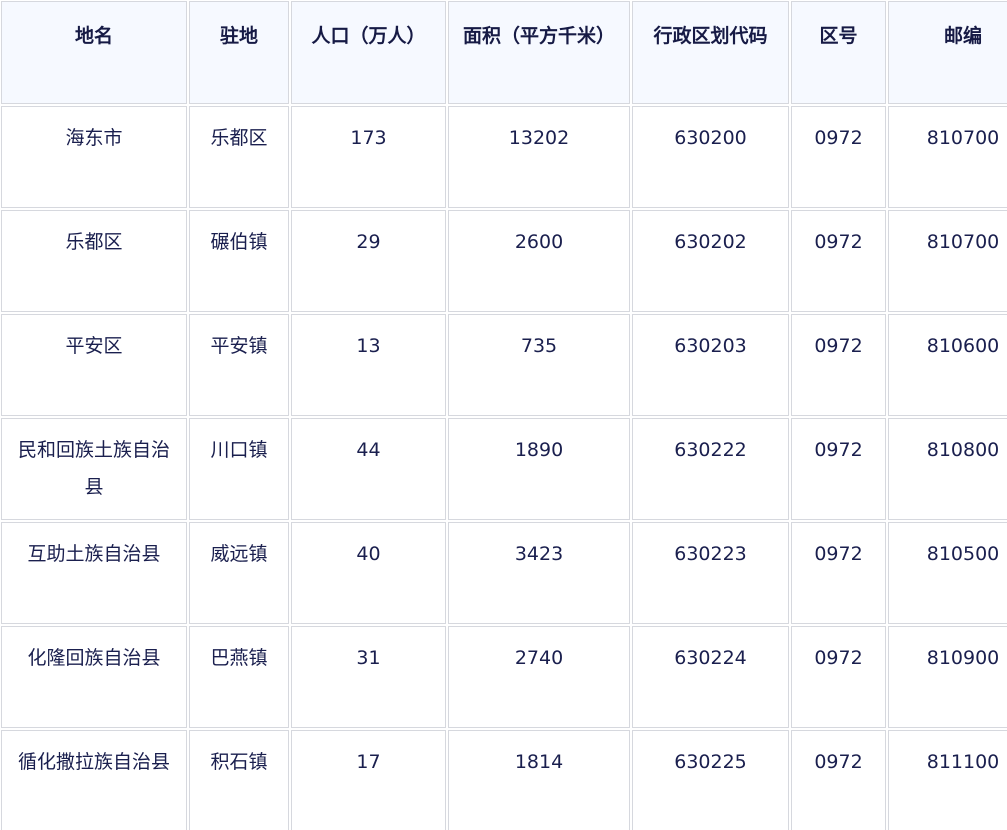  Describe the element at coordinates (94, 365) in the screenshot. I see `cell-place-name: 平安区` at that location.